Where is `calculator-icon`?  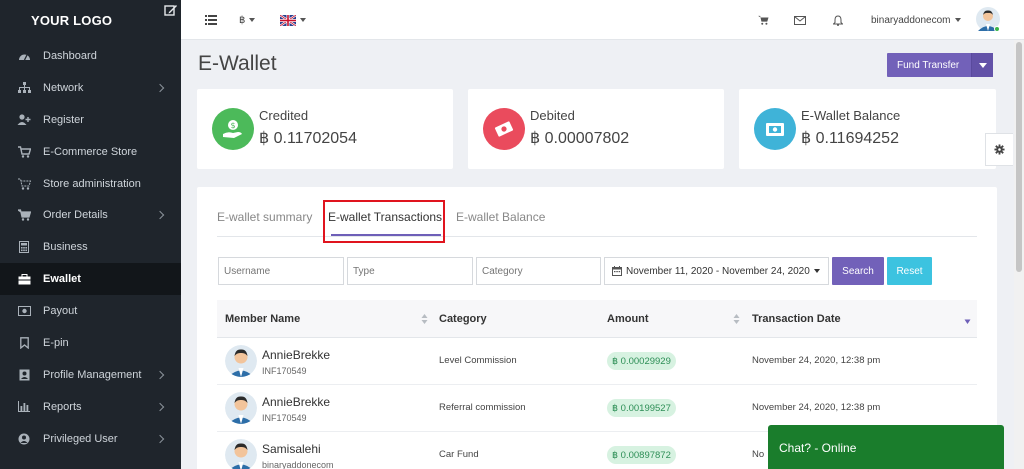
calculator-icon is located at coordinates (24, 247).